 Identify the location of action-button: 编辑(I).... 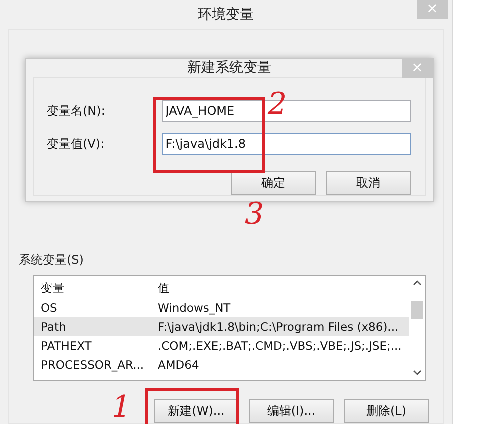
(291, 411).